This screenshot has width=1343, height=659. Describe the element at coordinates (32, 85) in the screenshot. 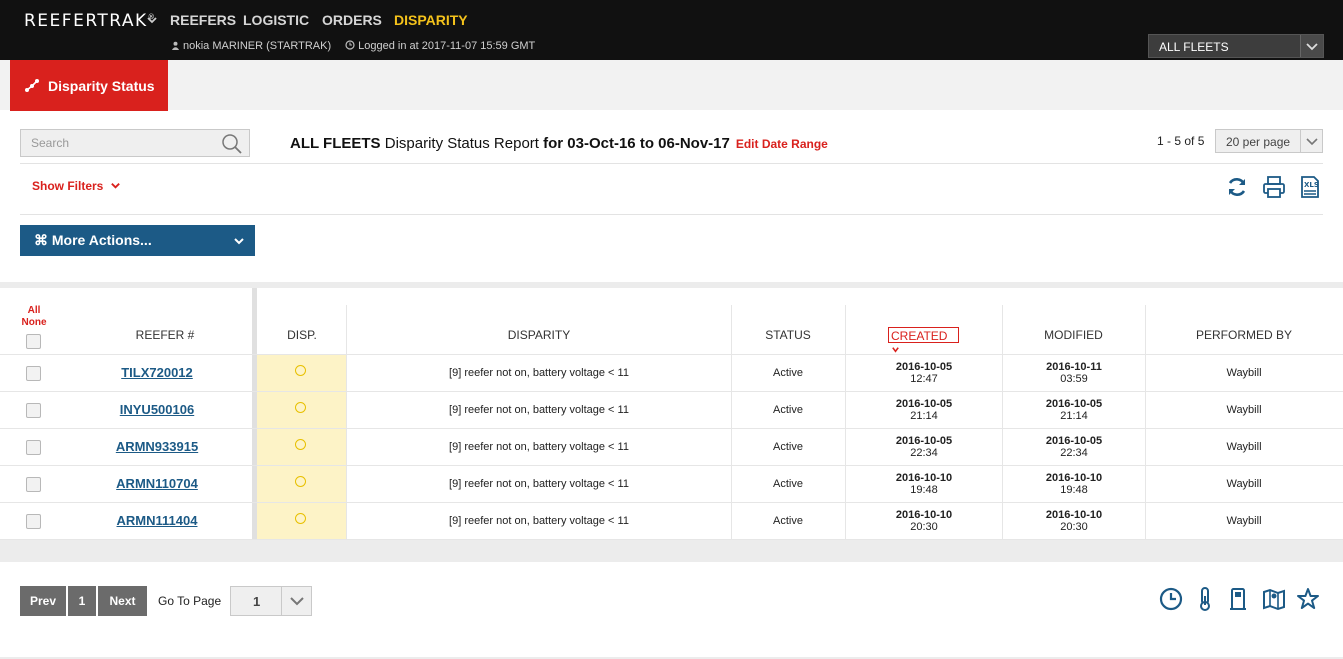

I see `graph-node-icon` at that location.